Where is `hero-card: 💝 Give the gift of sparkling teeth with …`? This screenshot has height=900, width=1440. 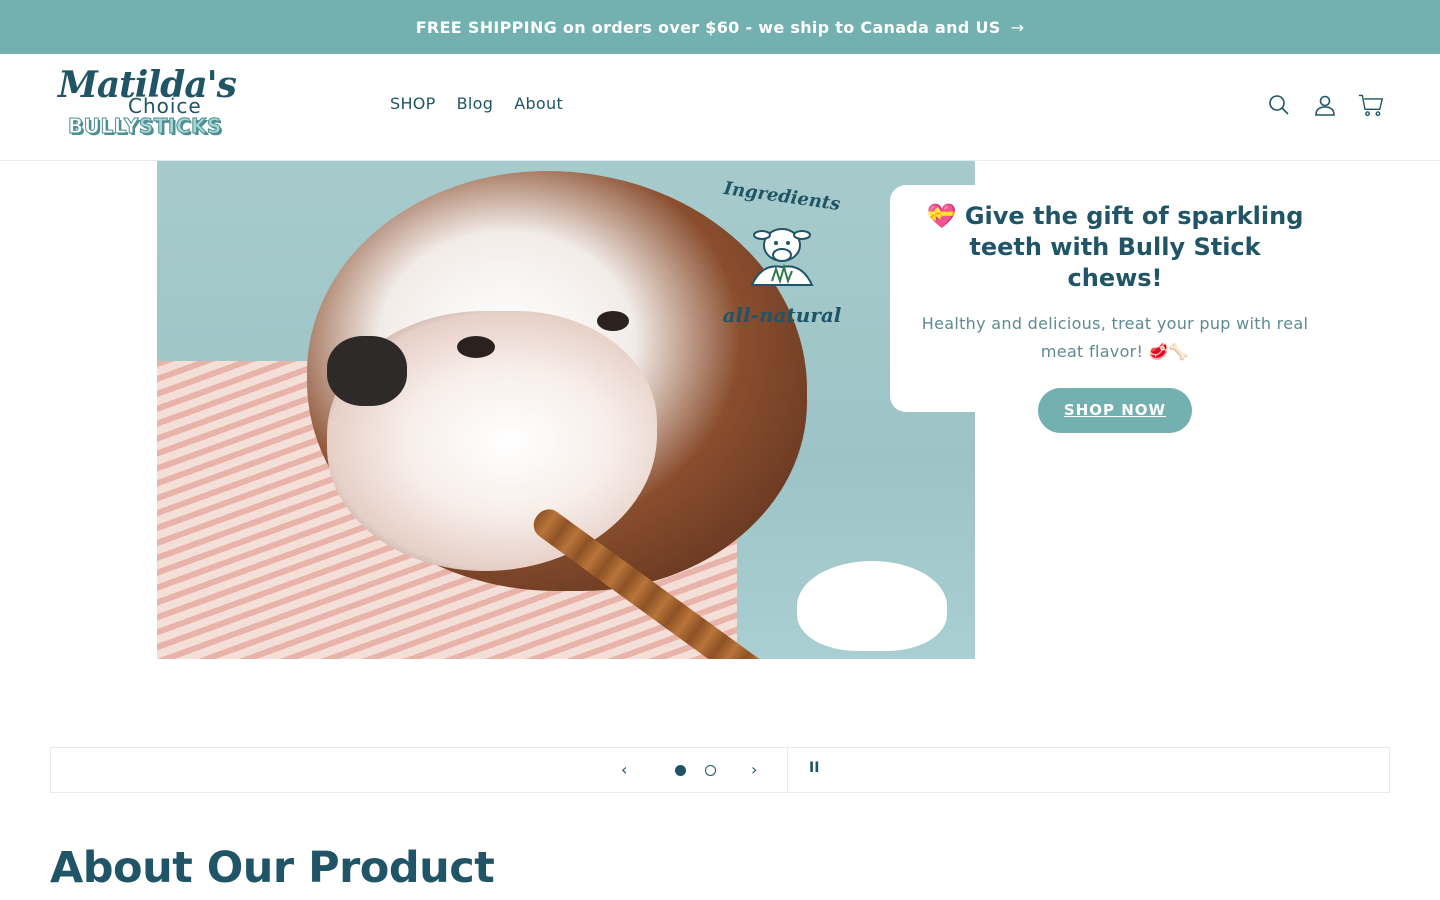 hero-card: 💝 Give the gift of sparkling teeth with … is located at coordinates (1115, 309).